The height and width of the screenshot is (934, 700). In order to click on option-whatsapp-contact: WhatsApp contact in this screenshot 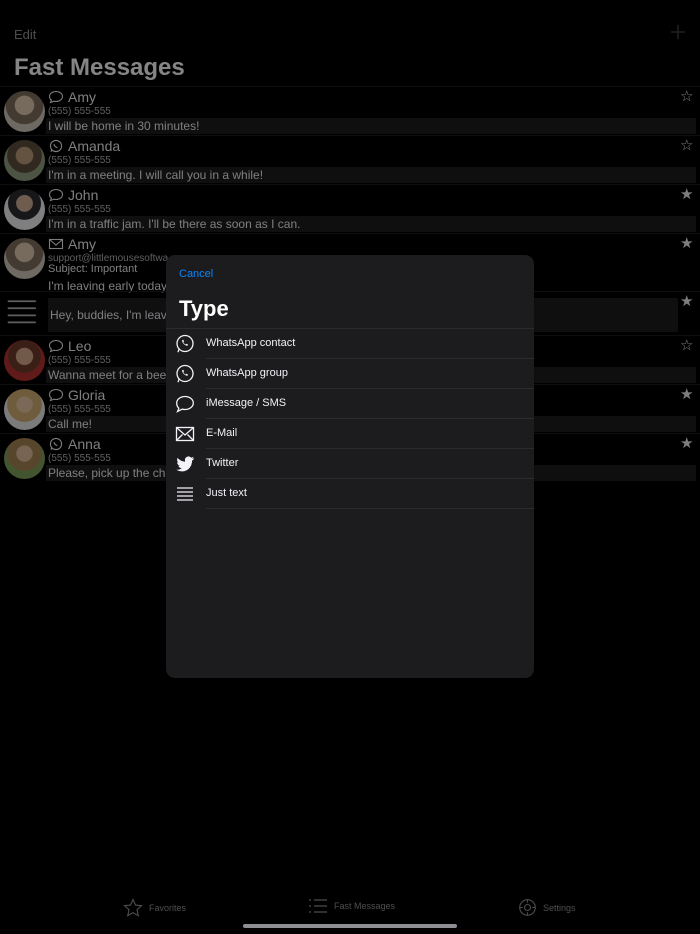, I will do `click(350, 344)`.